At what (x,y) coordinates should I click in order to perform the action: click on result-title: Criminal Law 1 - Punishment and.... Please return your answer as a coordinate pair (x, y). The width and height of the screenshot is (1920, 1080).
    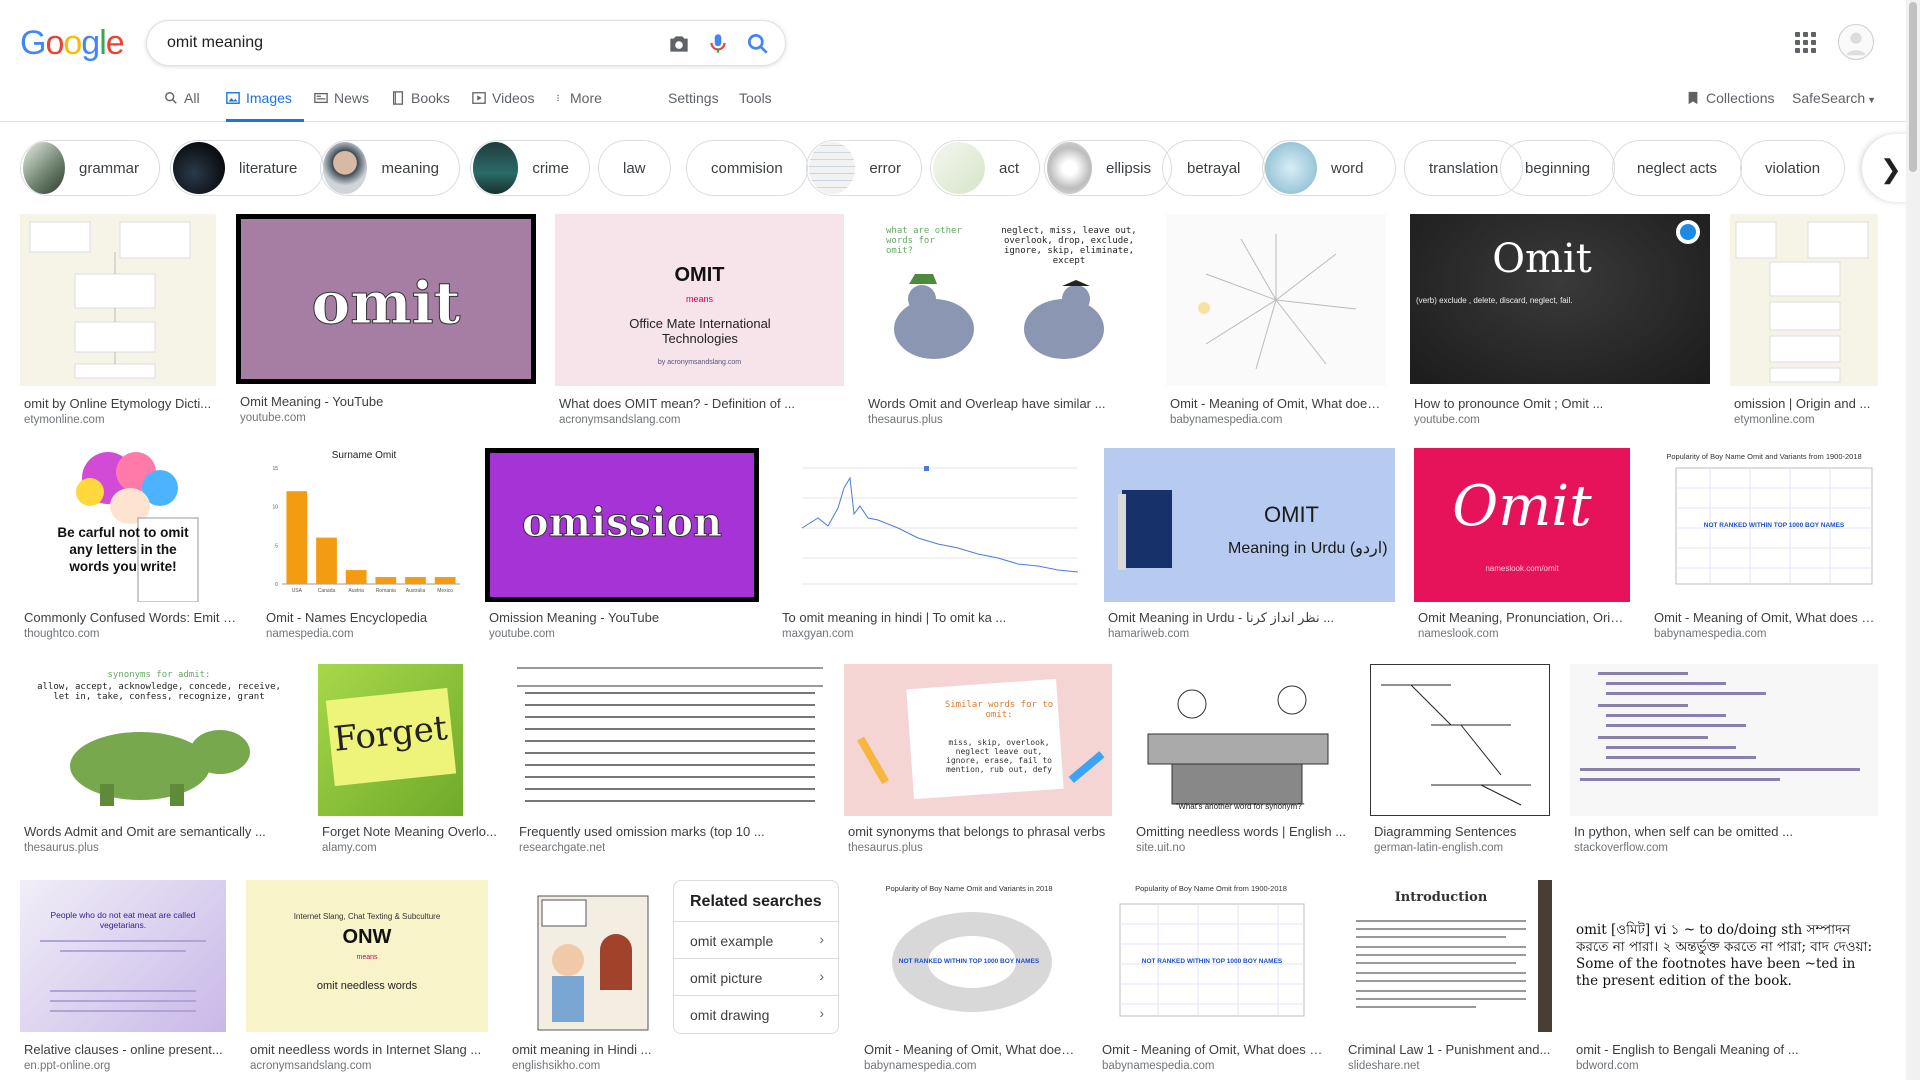
    Looking at the image, I should click on (1450, 1049).